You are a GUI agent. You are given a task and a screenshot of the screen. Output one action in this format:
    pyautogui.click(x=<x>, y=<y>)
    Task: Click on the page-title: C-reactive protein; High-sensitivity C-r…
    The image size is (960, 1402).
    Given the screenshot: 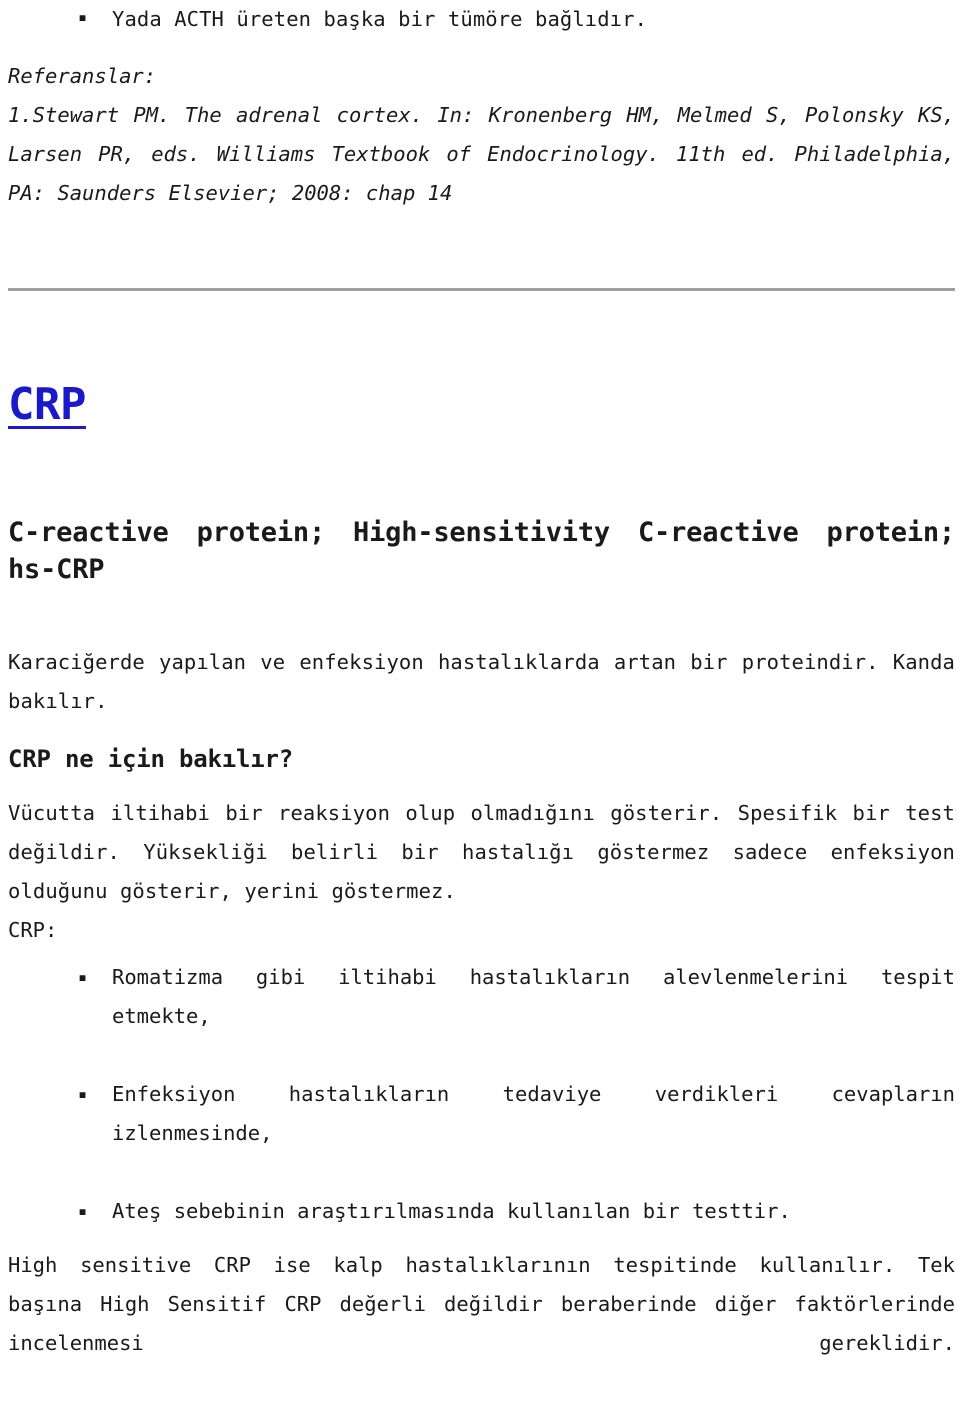 What is the action you would take?
    pyautogui.click(x=481, y=551)
    